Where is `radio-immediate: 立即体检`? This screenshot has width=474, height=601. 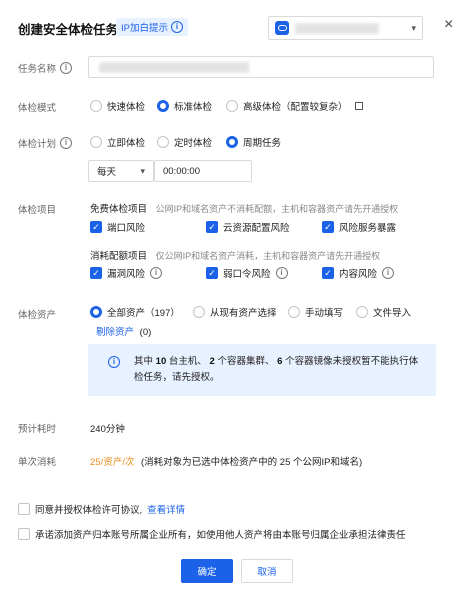 radio-immediate: 立即体检 is located at coordinates (117, 142).